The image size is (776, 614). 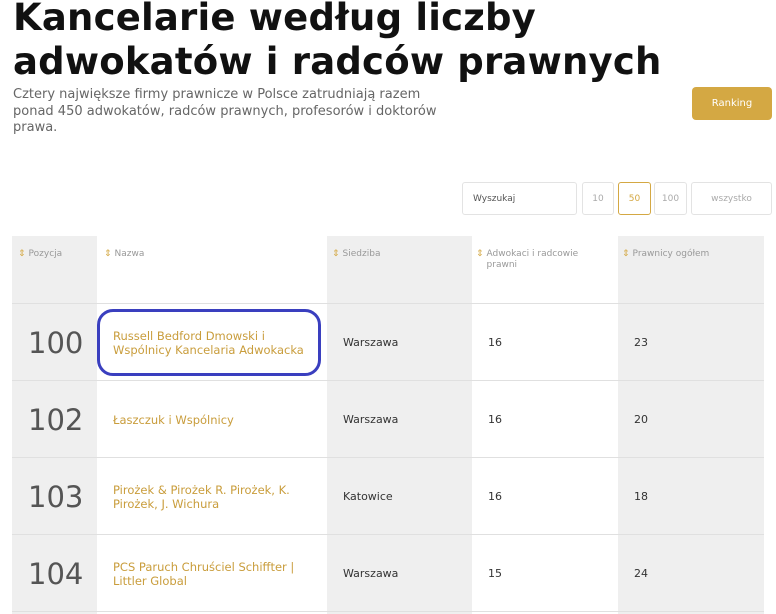 What do you see at coordinates (519, 198) in the screenshot?
I see `search-input: Wyszukaj` at bounding box center [519, 198].